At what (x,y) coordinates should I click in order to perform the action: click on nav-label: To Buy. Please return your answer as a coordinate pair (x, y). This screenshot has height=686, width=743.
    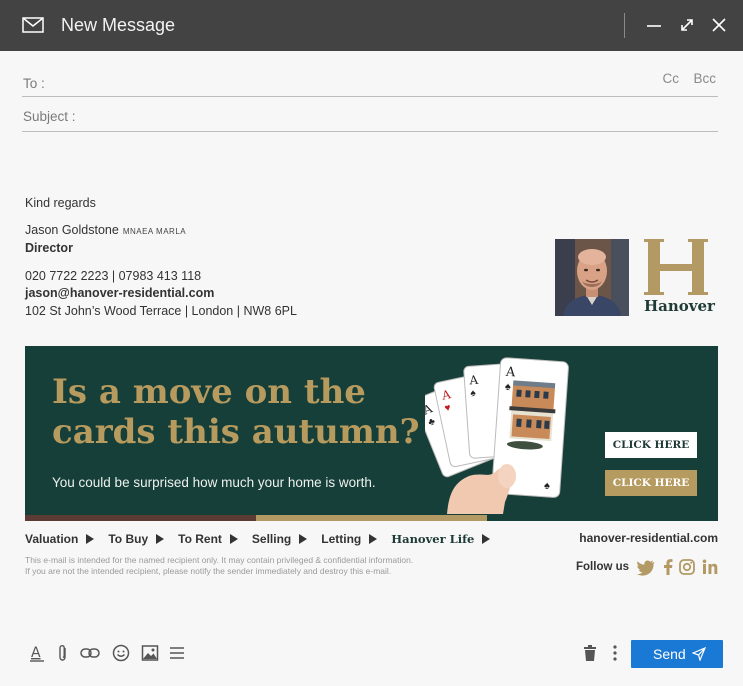
    Looking at the image, I should click on (128, 539).